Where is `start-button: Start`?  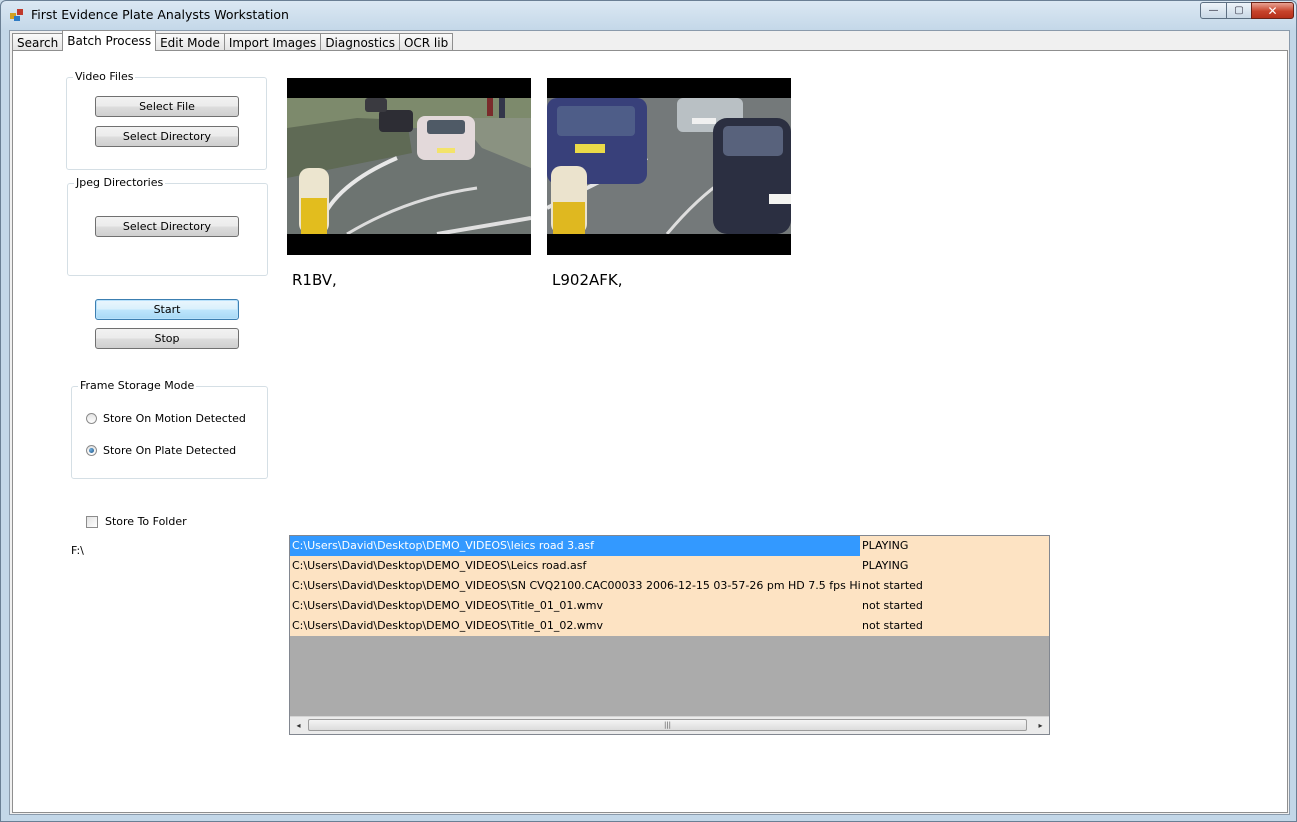
start-button: Start is located at coordinates (167, 309).